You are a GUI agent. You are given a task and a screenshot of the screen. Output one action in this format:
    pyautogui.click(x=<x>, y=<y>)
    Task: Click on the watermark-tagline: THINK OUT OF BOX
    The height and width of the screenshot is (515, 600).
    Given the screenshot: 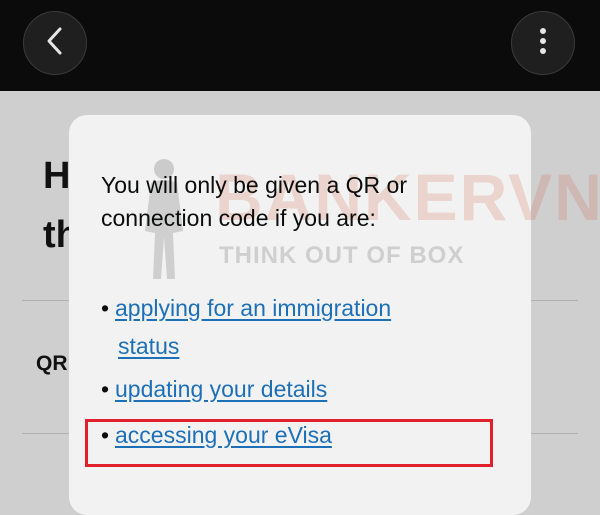 What is the action you would take?
    pyautogui.click(x=342, y=255)
    